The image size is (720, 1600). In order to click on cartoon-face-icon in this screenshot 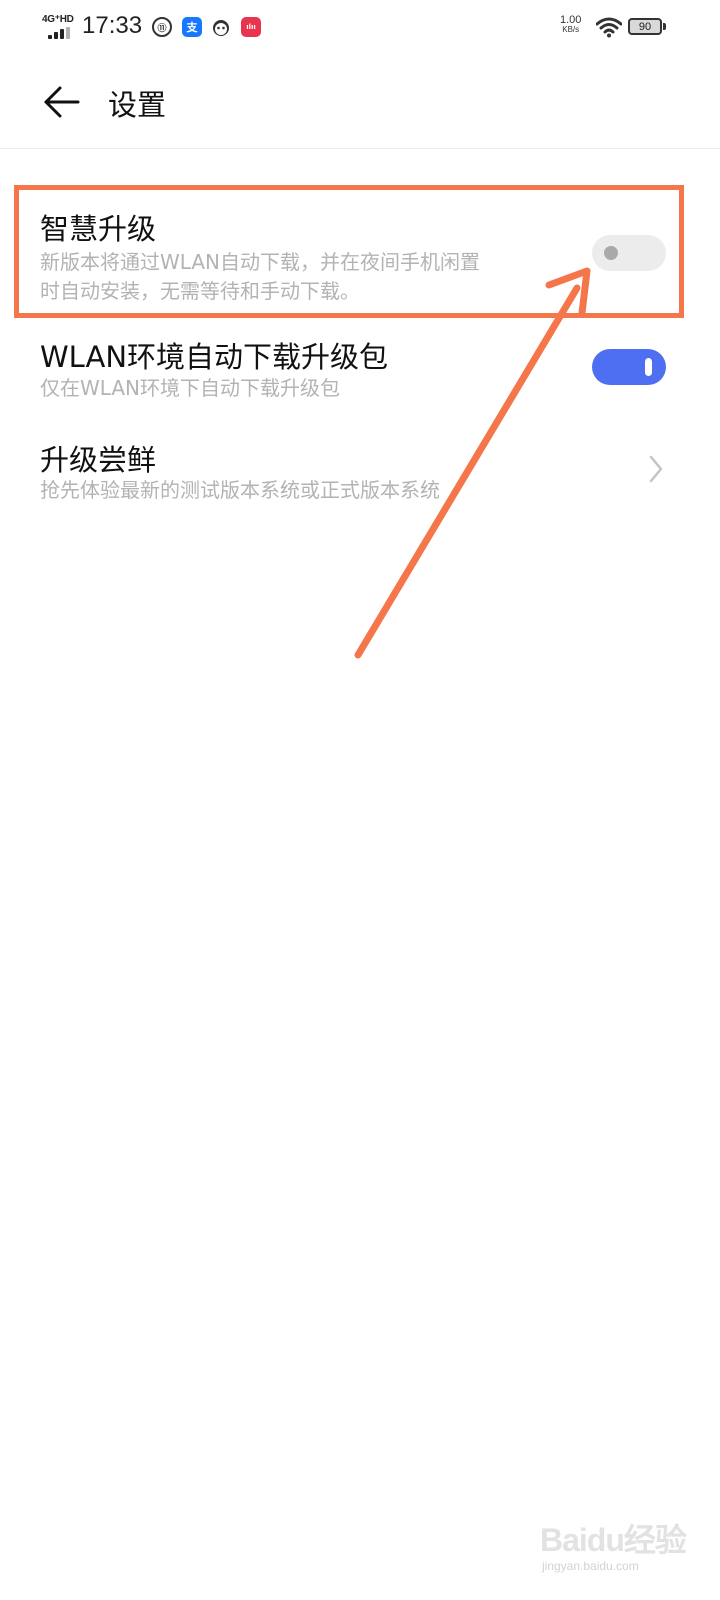, I will do `click(221, 27)`.